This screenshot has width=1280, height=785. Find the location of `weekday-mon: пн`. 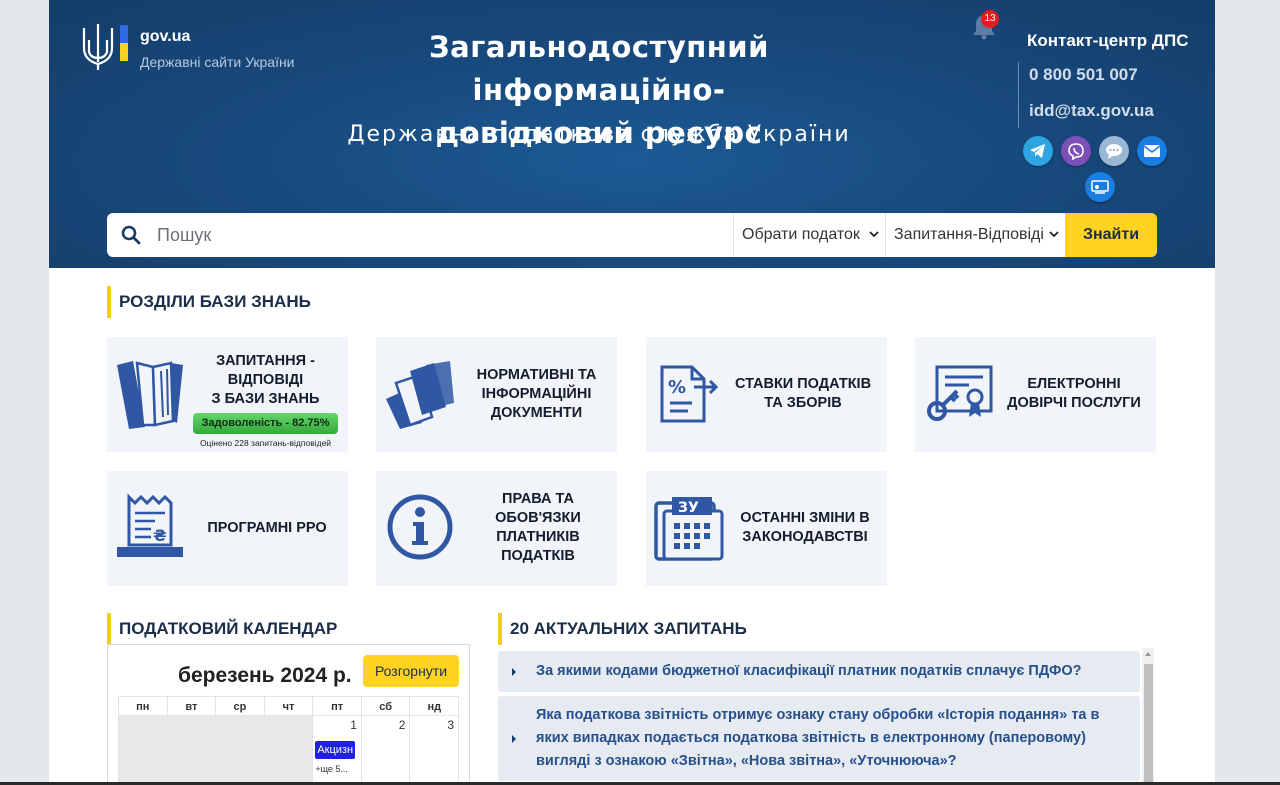

weekday-mon: пн is located at coordinates (142, 706).